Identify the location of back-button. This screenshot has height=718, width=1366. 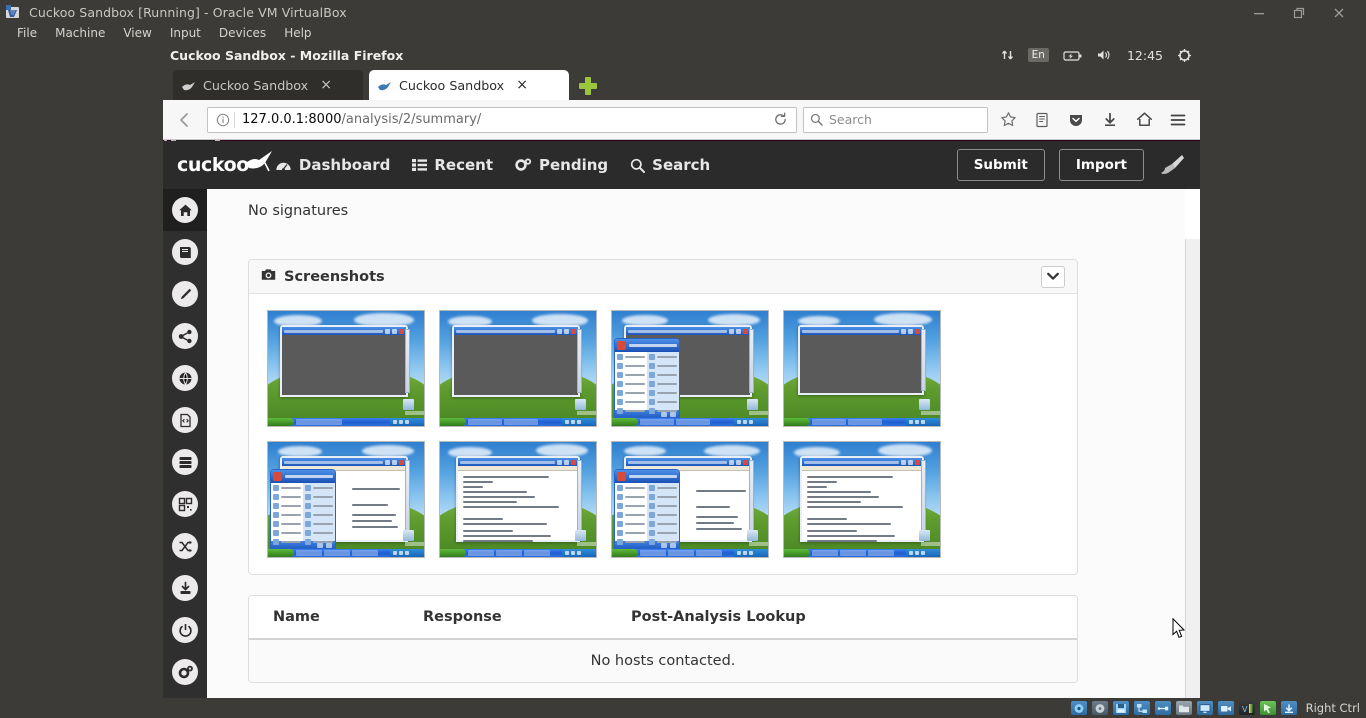
(185, 120).